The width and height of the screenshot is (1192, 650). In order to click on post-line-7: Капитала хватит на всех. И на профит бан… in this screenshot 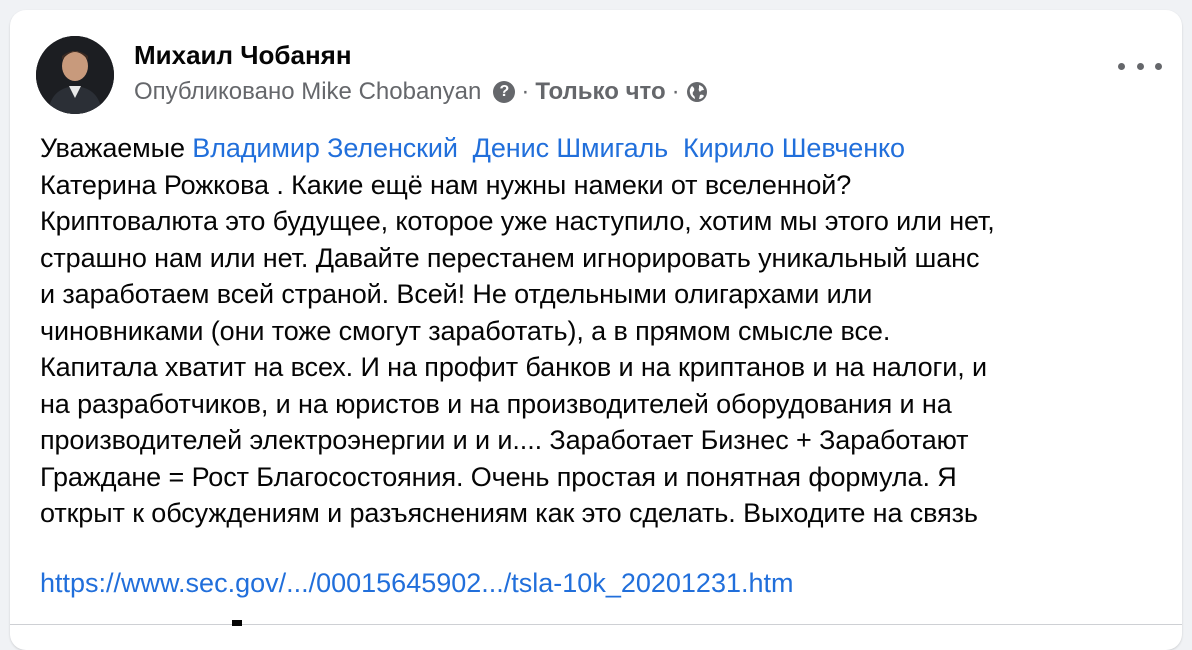, I will do `click(513, 367)`.